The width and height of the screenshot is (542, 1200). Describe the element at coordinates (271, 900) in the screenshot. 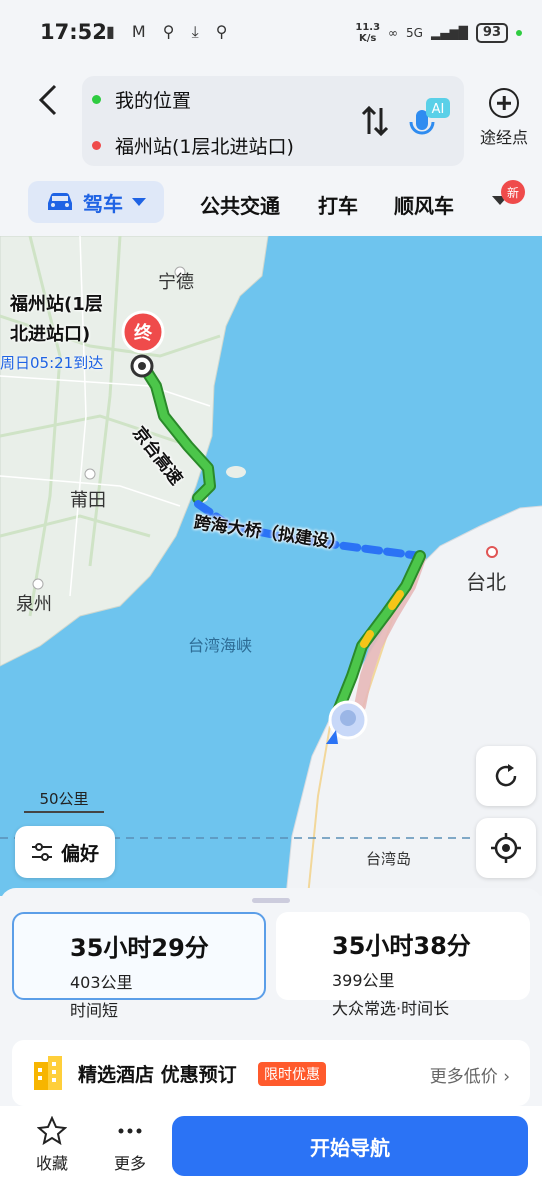

I see `sheet-handle` at that location.